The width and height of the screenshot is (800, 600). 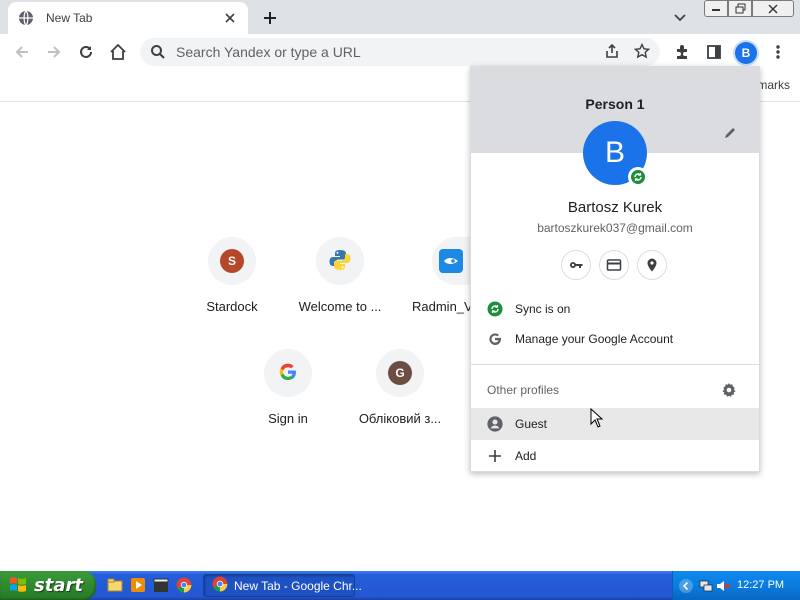 I want to click on guest-profile-item: Guest, so click(x=615, y=424).